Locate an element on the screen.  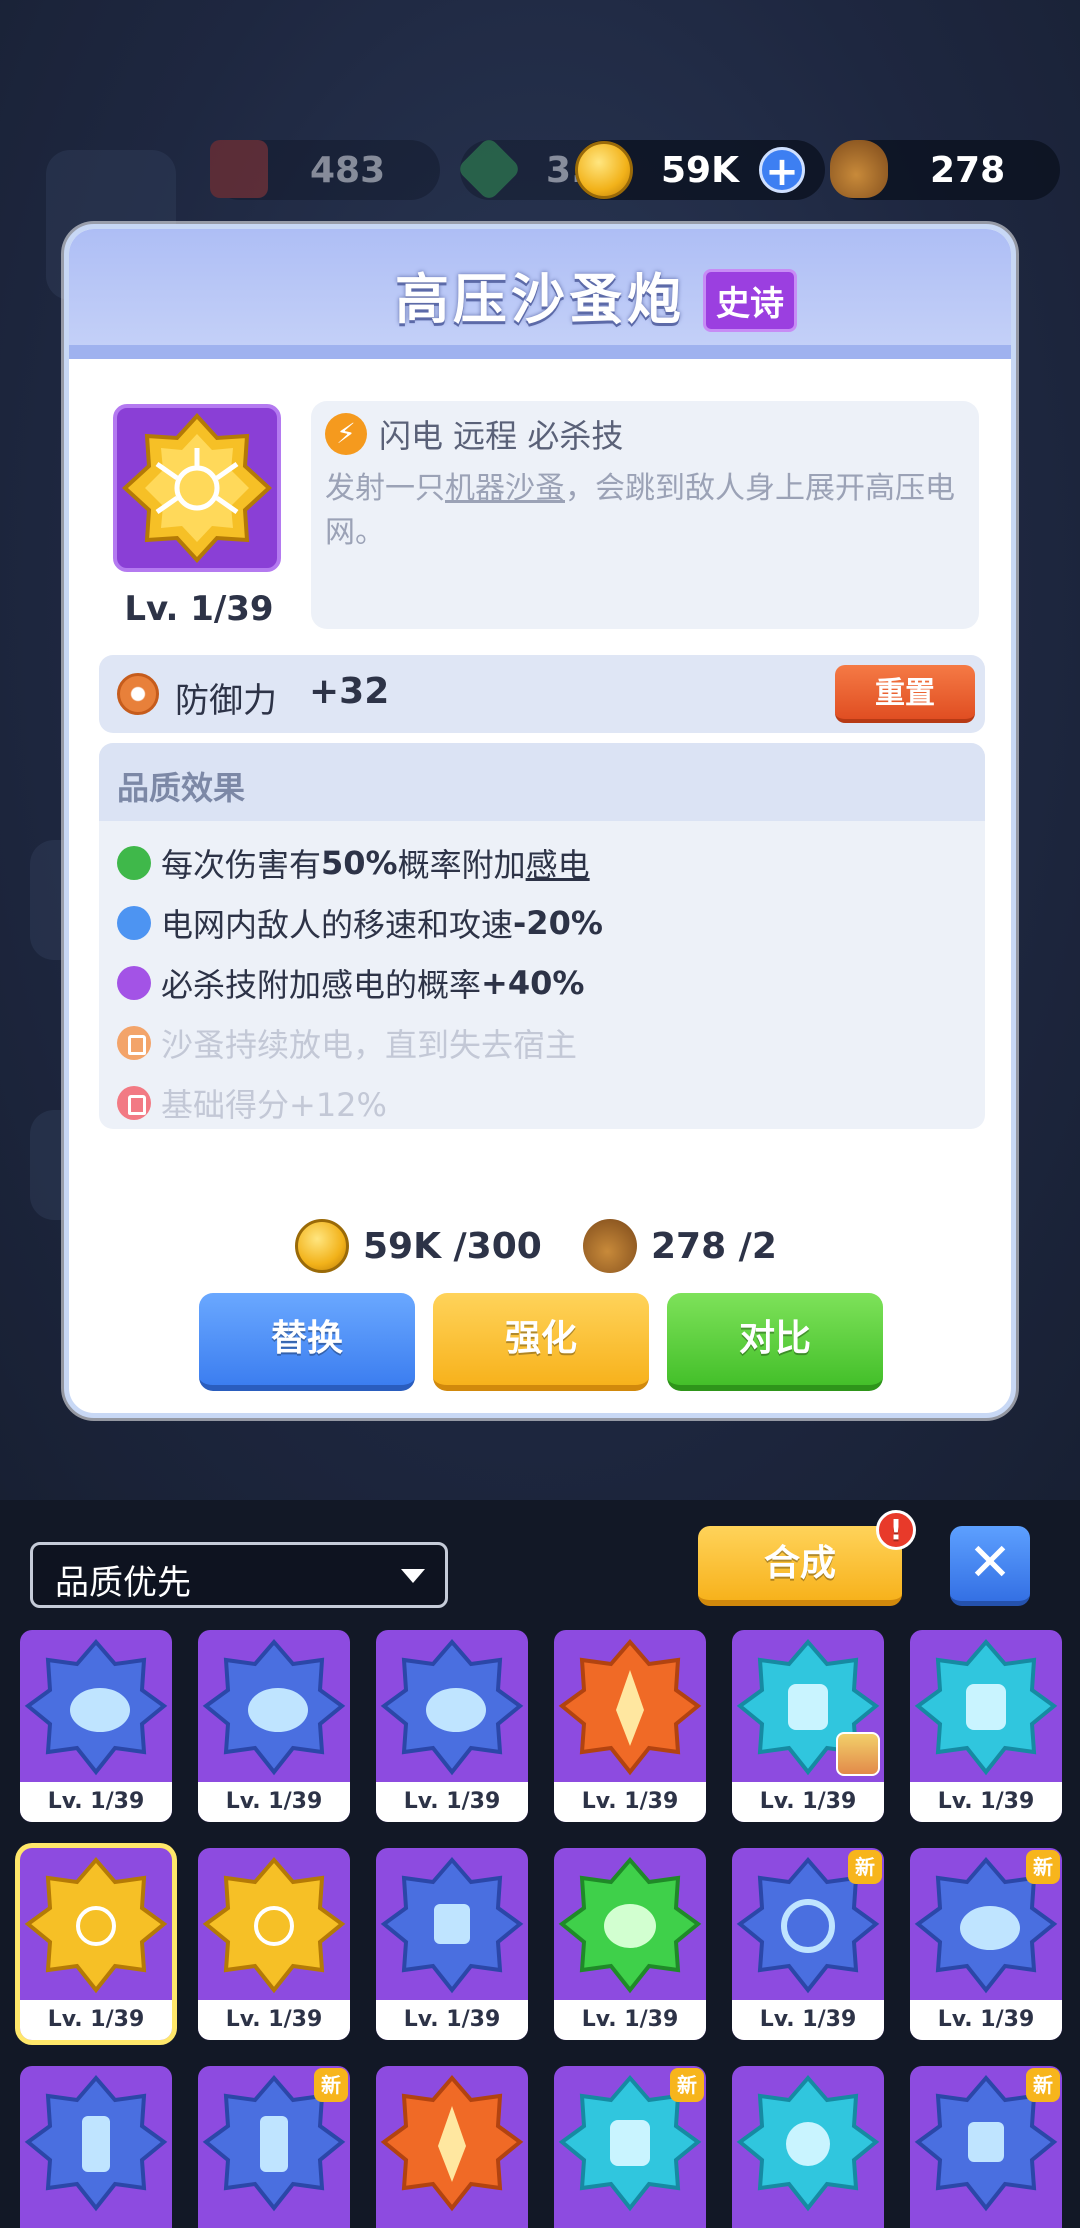
coin-cost: 59K /300 is located at coordinates (418, 1246).